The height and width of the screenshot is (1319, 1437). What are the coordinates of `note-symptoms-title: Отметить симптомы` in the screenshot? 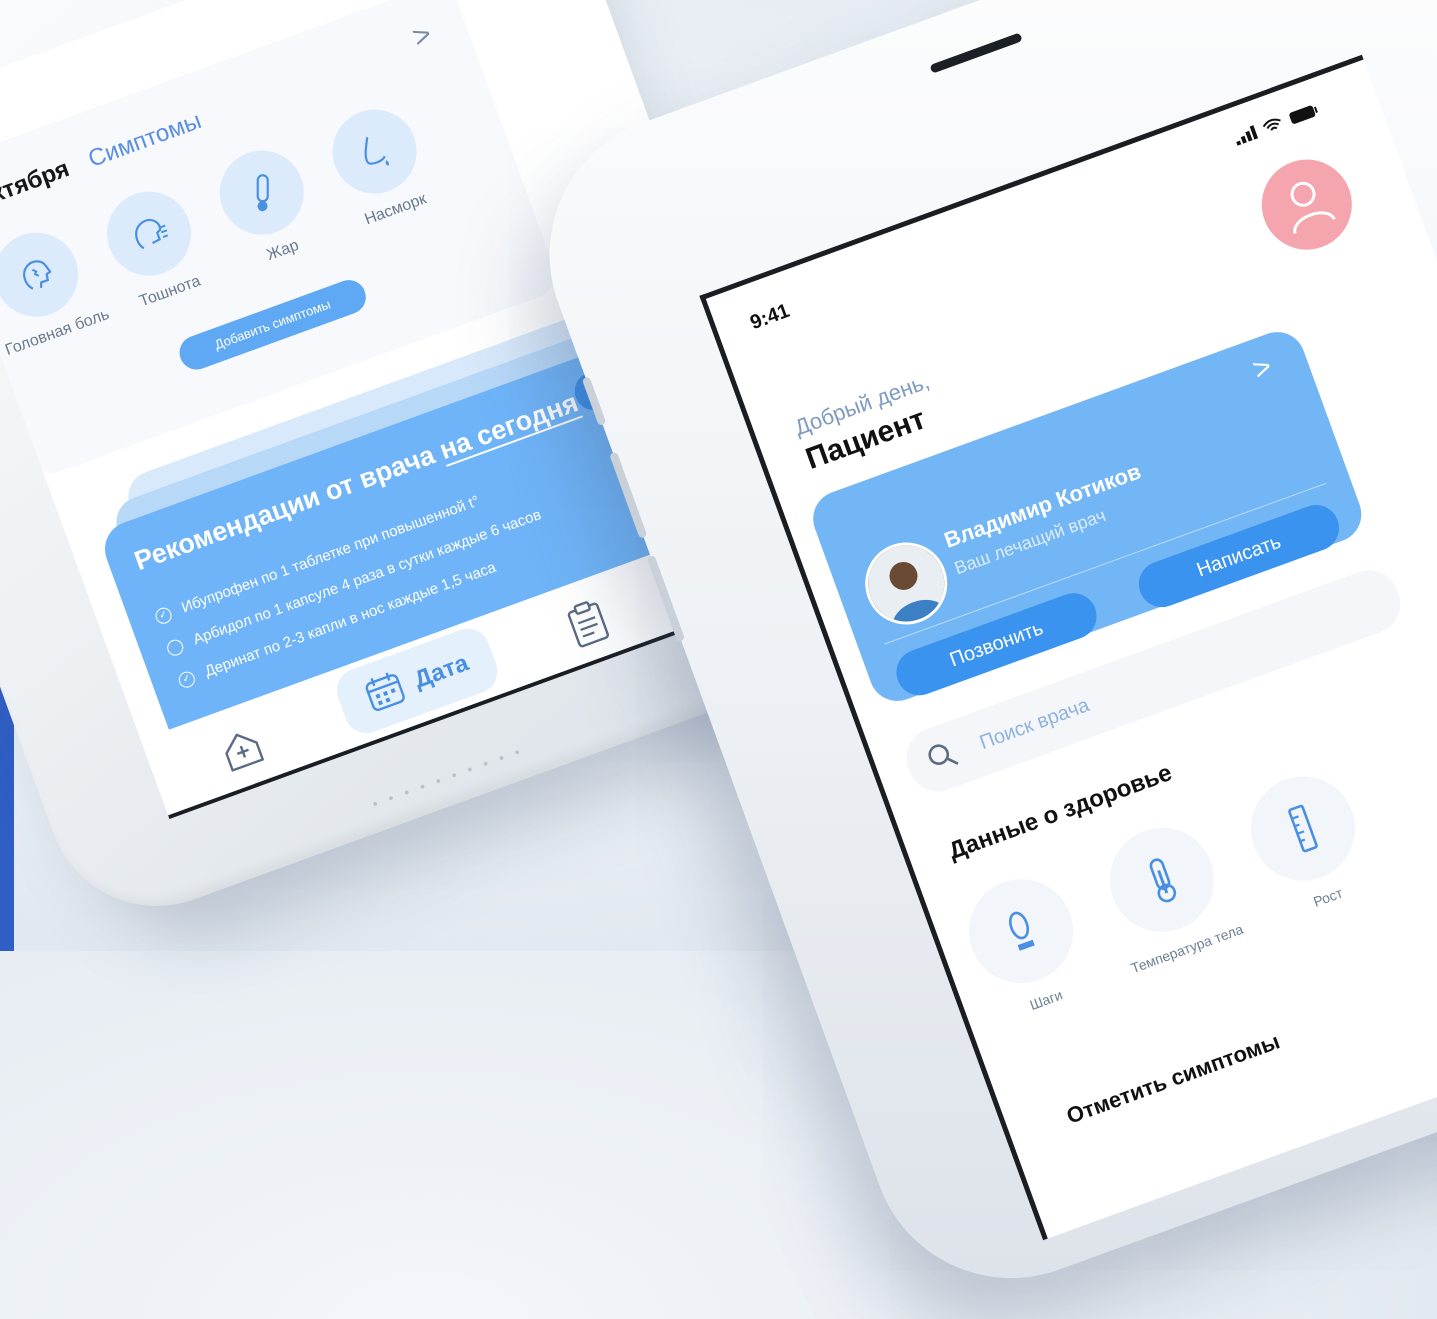 It's located at (1173, 1078).